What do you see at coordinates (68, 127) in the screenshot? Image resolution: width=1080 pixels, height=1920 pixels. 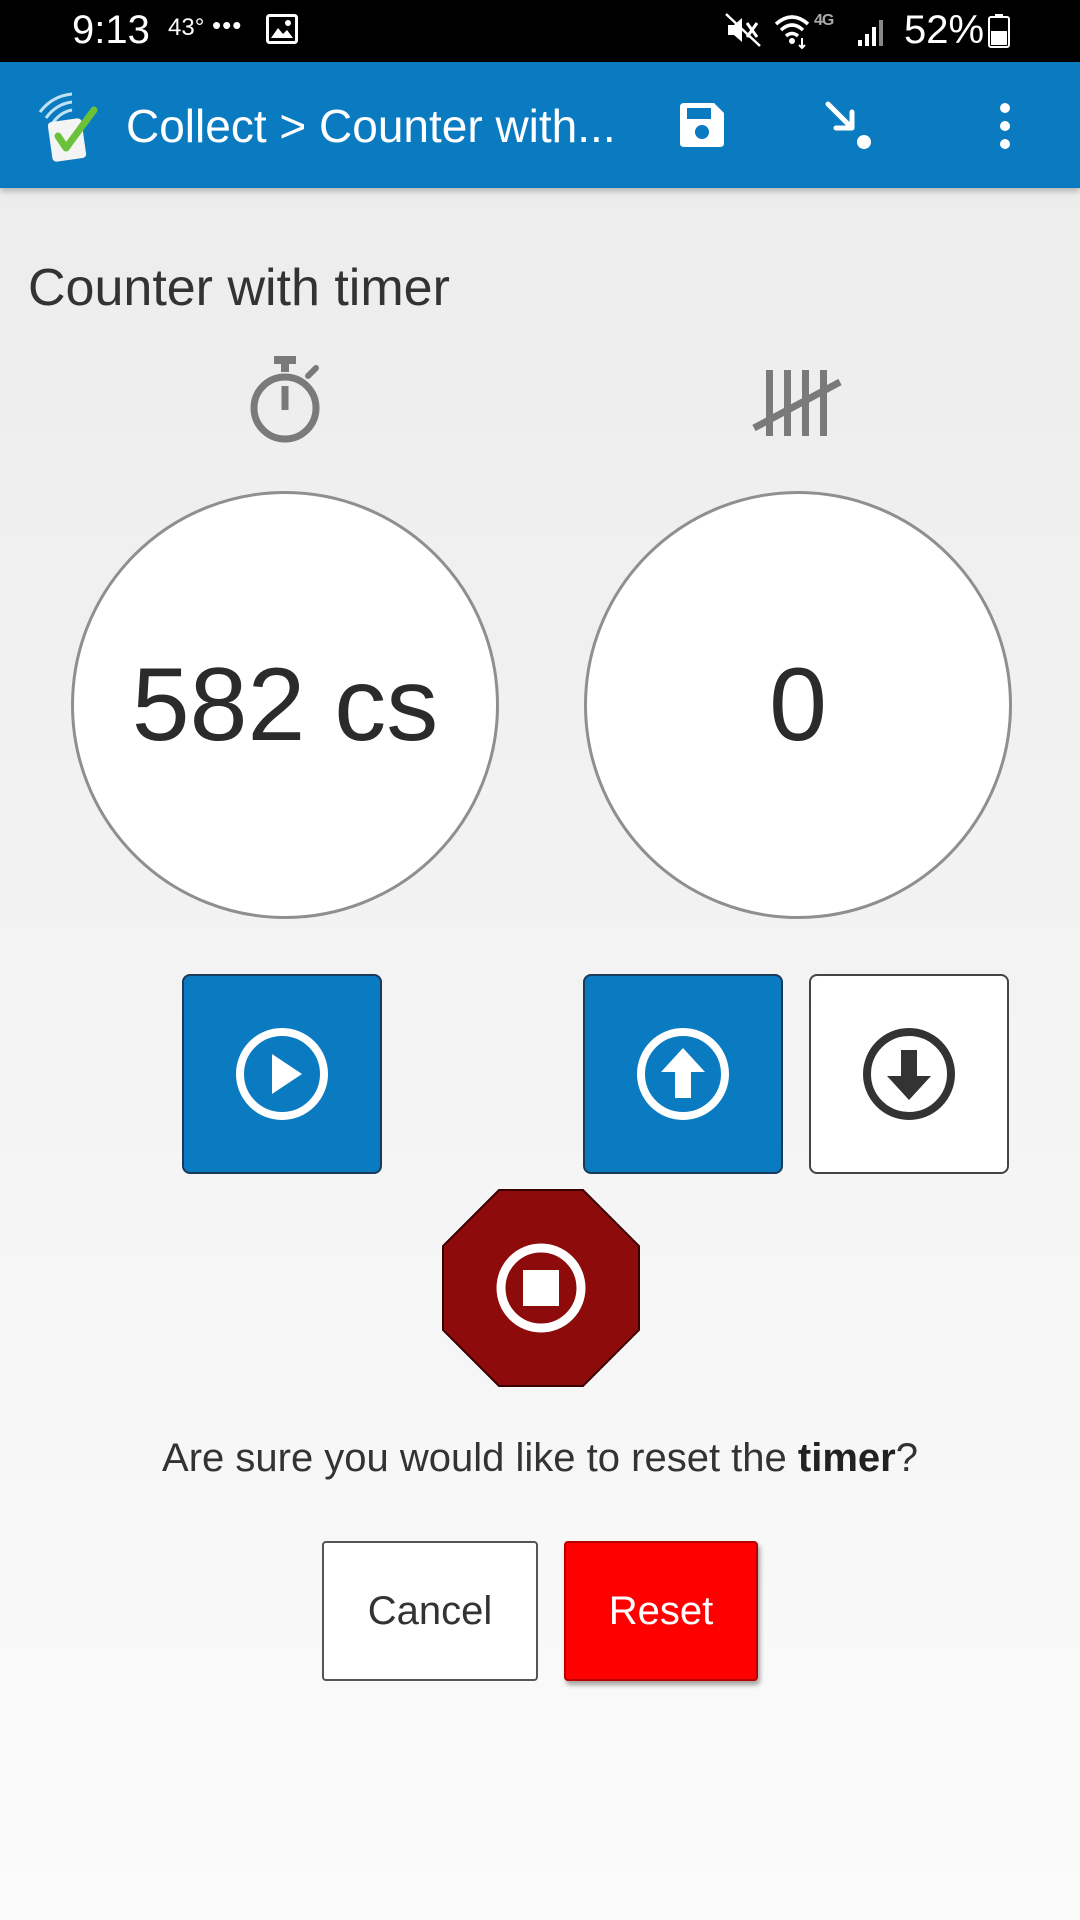 I see `odk-collect-logo` at bounding box center [68, 127].